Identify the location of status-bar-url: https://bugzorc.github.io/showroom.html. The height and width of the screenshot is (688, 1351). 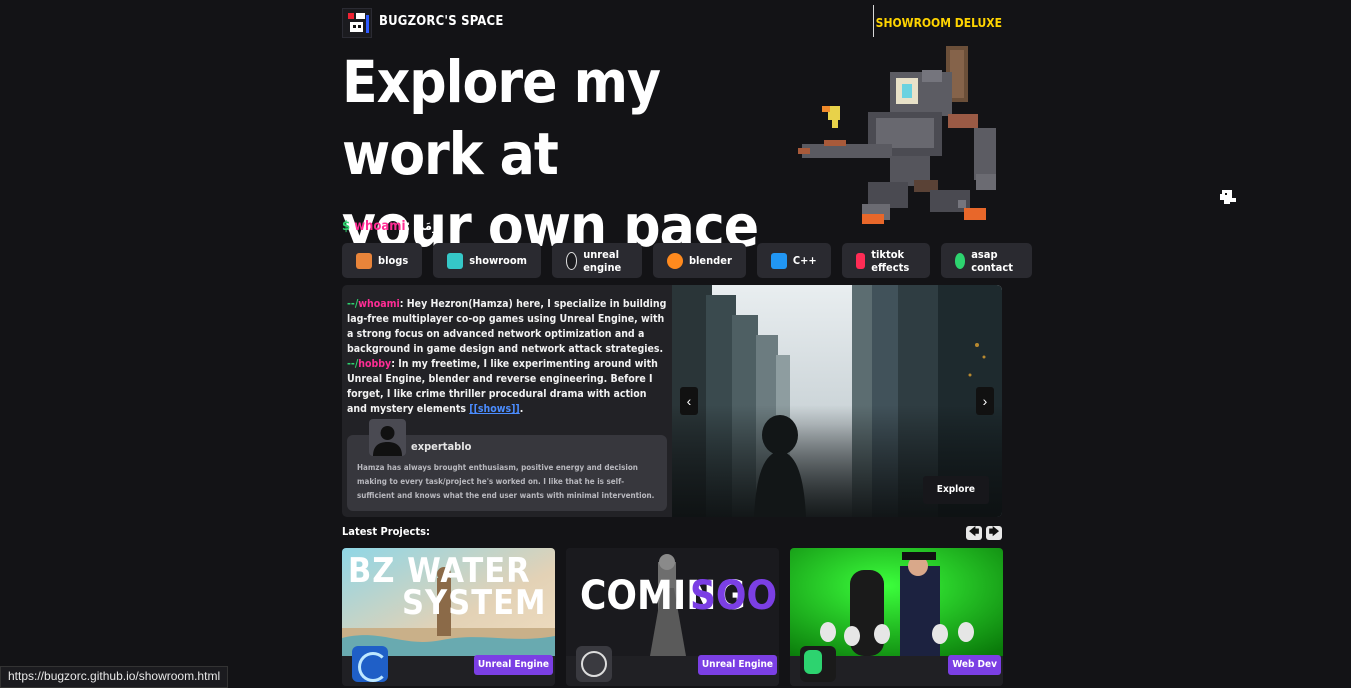
(114, 677).